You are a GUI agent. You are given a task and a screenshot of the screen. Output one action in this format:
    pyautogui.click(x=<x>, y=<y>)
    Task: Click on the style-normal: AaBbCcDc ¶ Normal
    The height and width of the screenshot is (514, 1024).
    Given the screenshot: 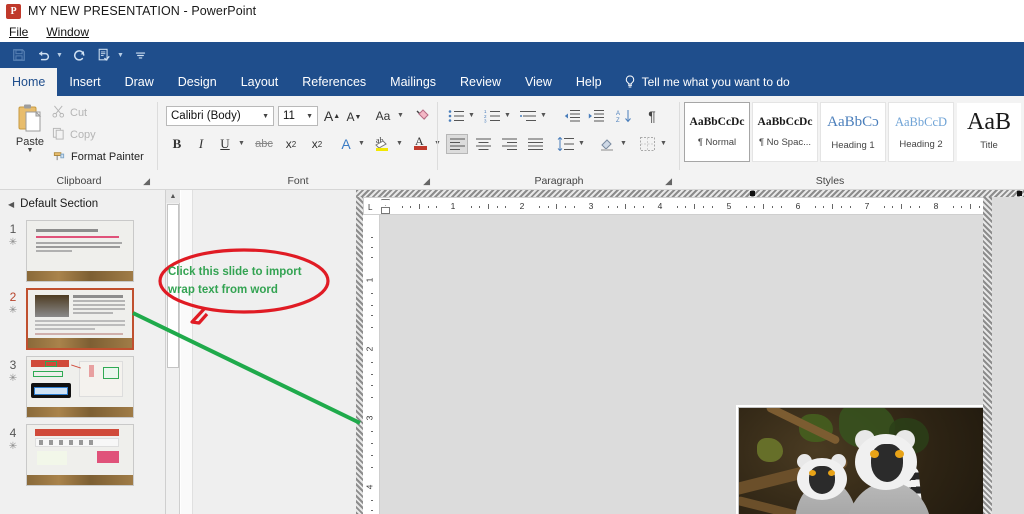 What is the action you would take?
    pyautogui.click(x=717, y=132)
    